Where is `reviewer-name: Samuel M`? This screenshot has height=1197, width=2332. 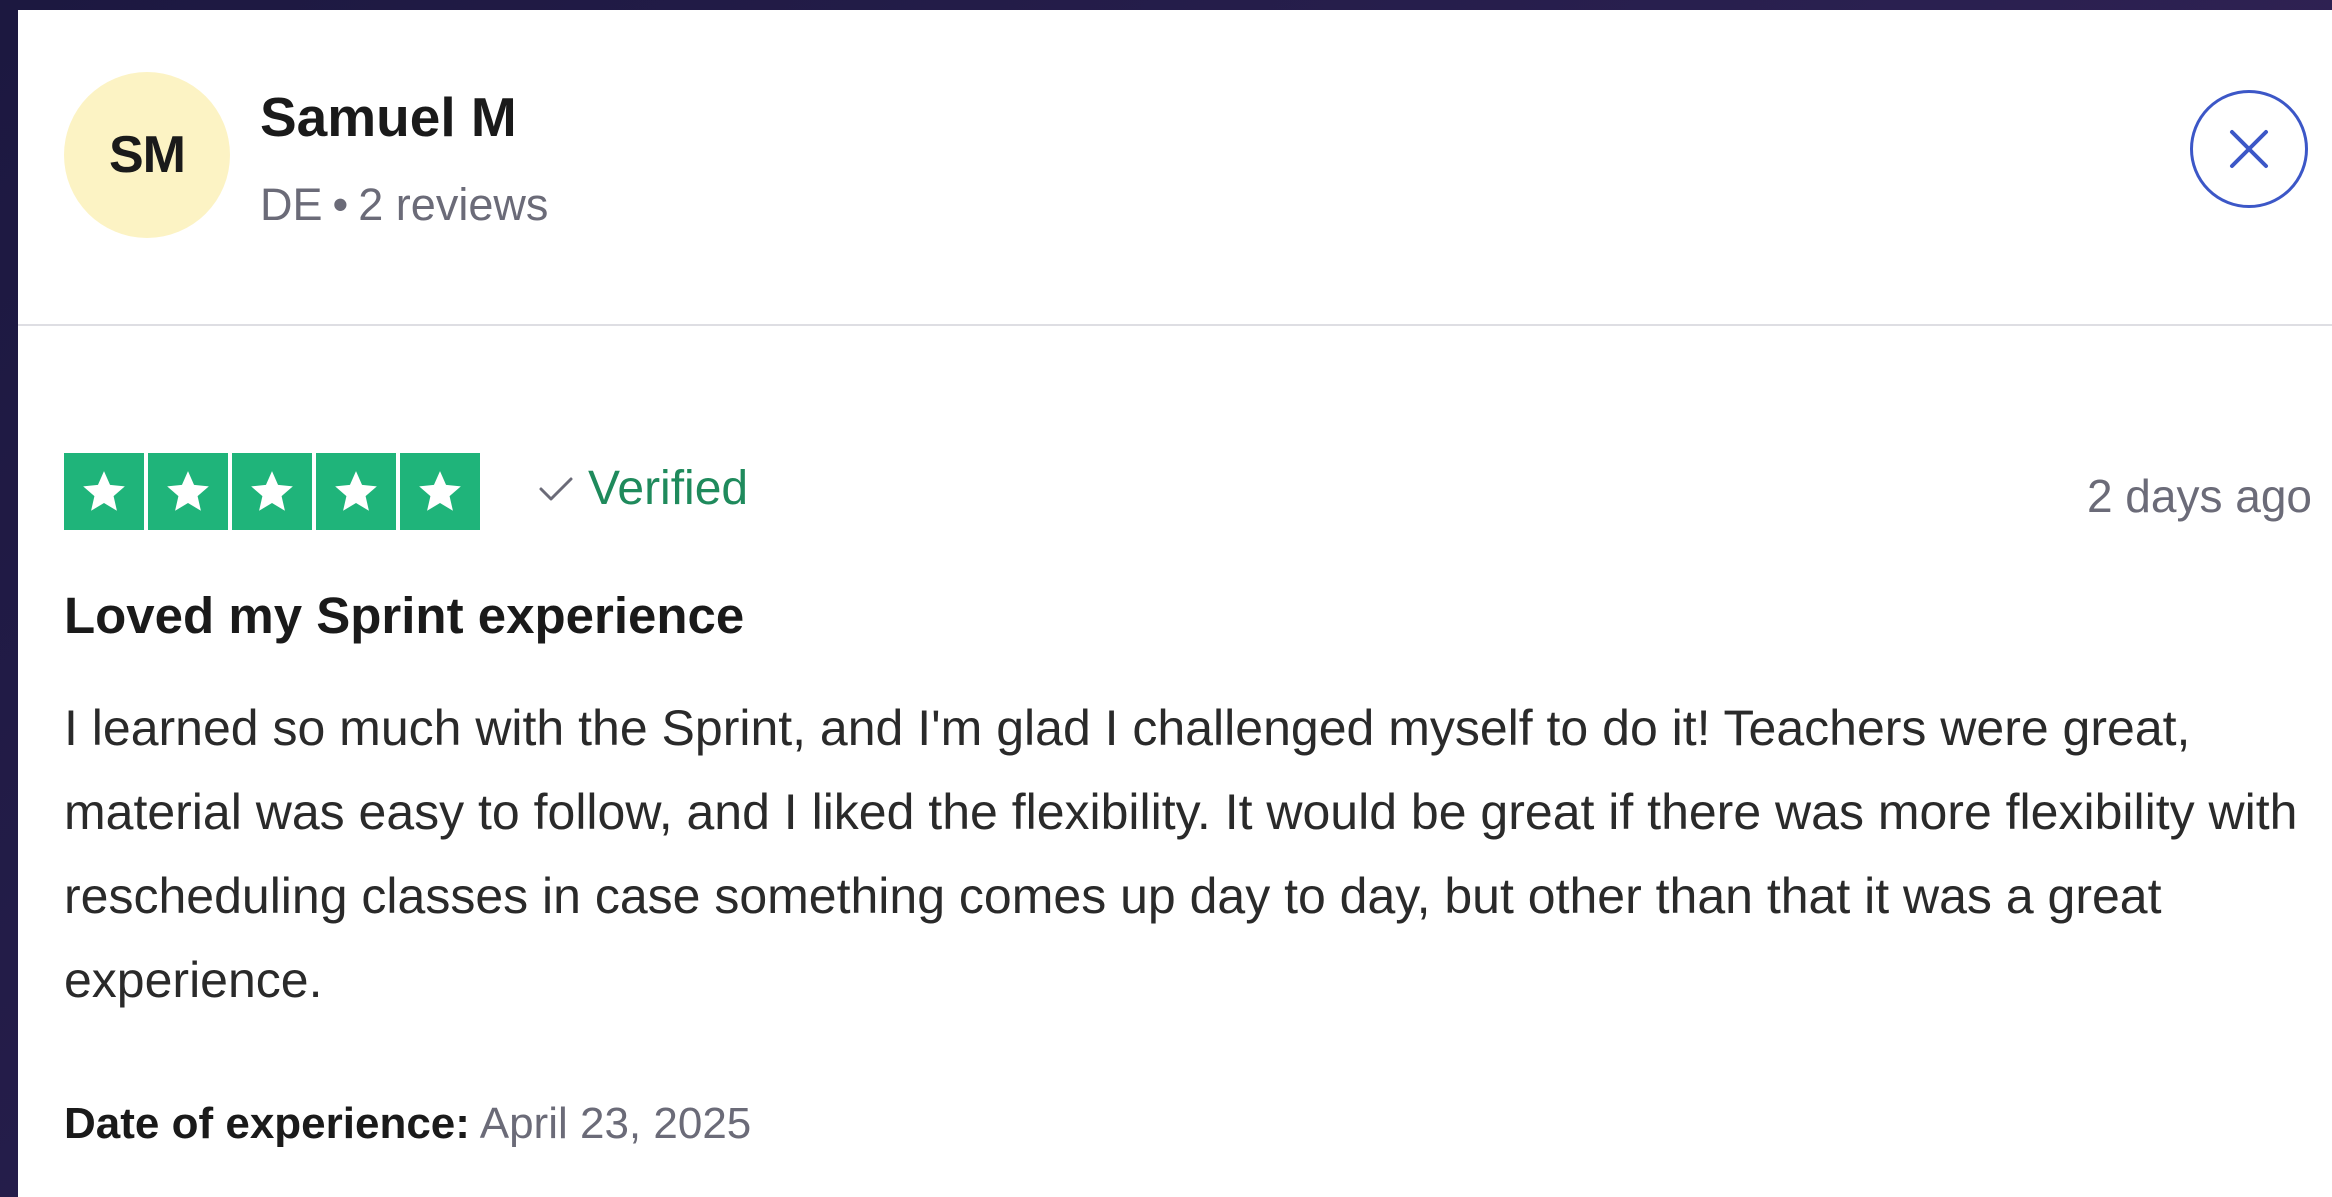
reviewer-name: Samuel M is located at coordinates (388, 117).